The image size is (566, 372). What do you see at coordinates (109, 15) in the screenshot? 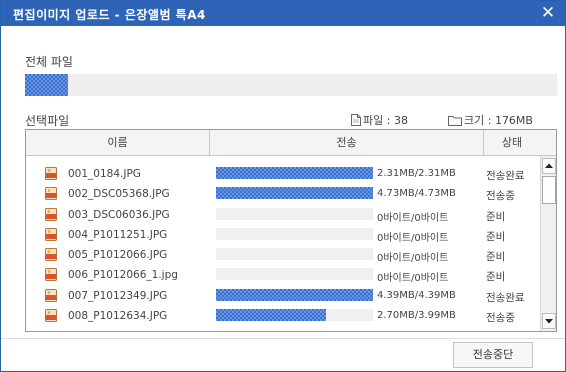
I see `window-title: 편집이미지 업로드 - 은장앨범 특A4` at bounding box center [109, 15].